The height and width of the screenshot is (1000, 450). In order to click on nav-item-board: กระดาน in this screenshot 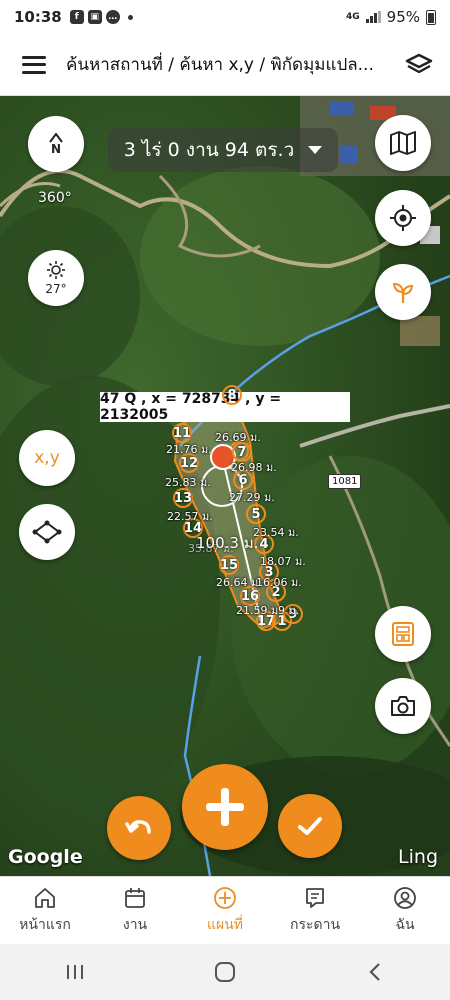, I will do `click(315, 910)`.